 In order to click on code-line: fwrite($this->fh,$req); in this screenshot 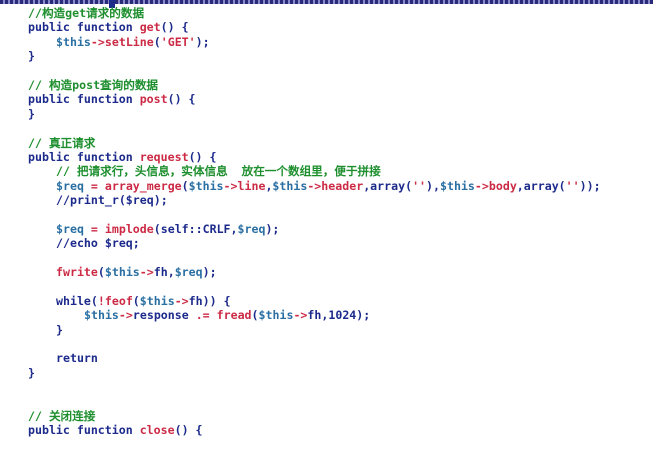, I will do `click(300, 272)`.